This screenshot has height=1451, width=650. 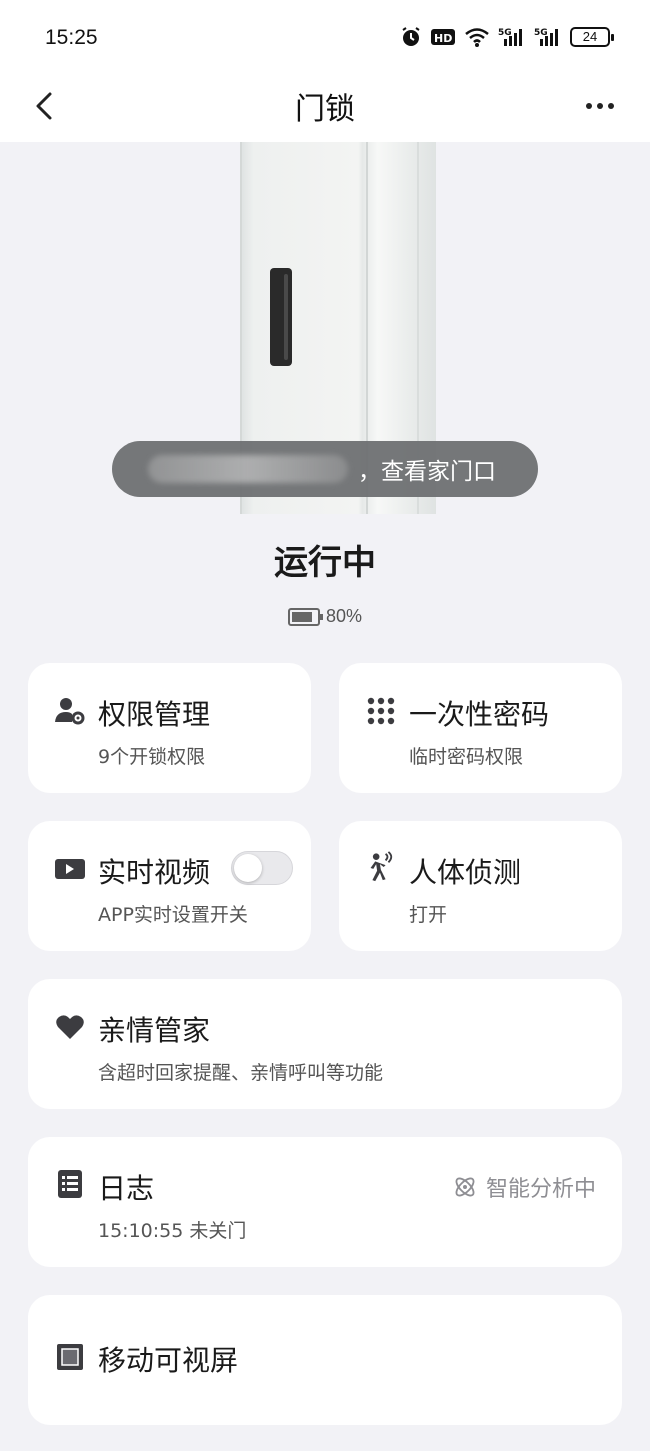 I want to click on card-subtitle: 打开, so click(x=428, y=915).